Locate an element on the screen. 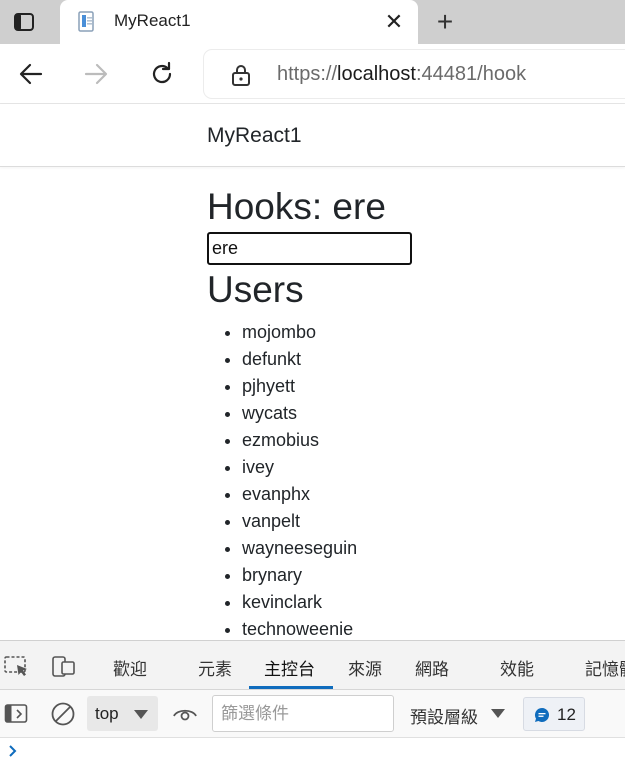  forward-button is located at coordinates (96, 74).